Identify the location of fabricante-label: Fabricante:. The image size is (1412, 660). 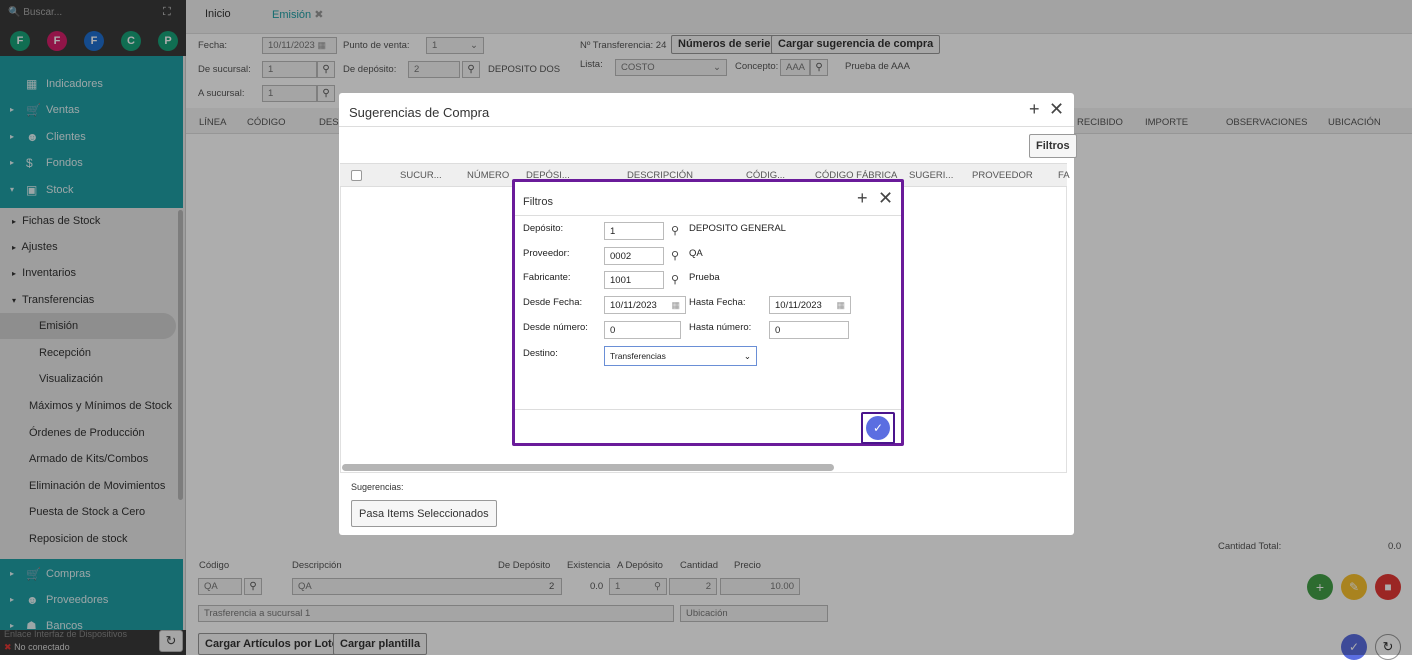
(547, 277).